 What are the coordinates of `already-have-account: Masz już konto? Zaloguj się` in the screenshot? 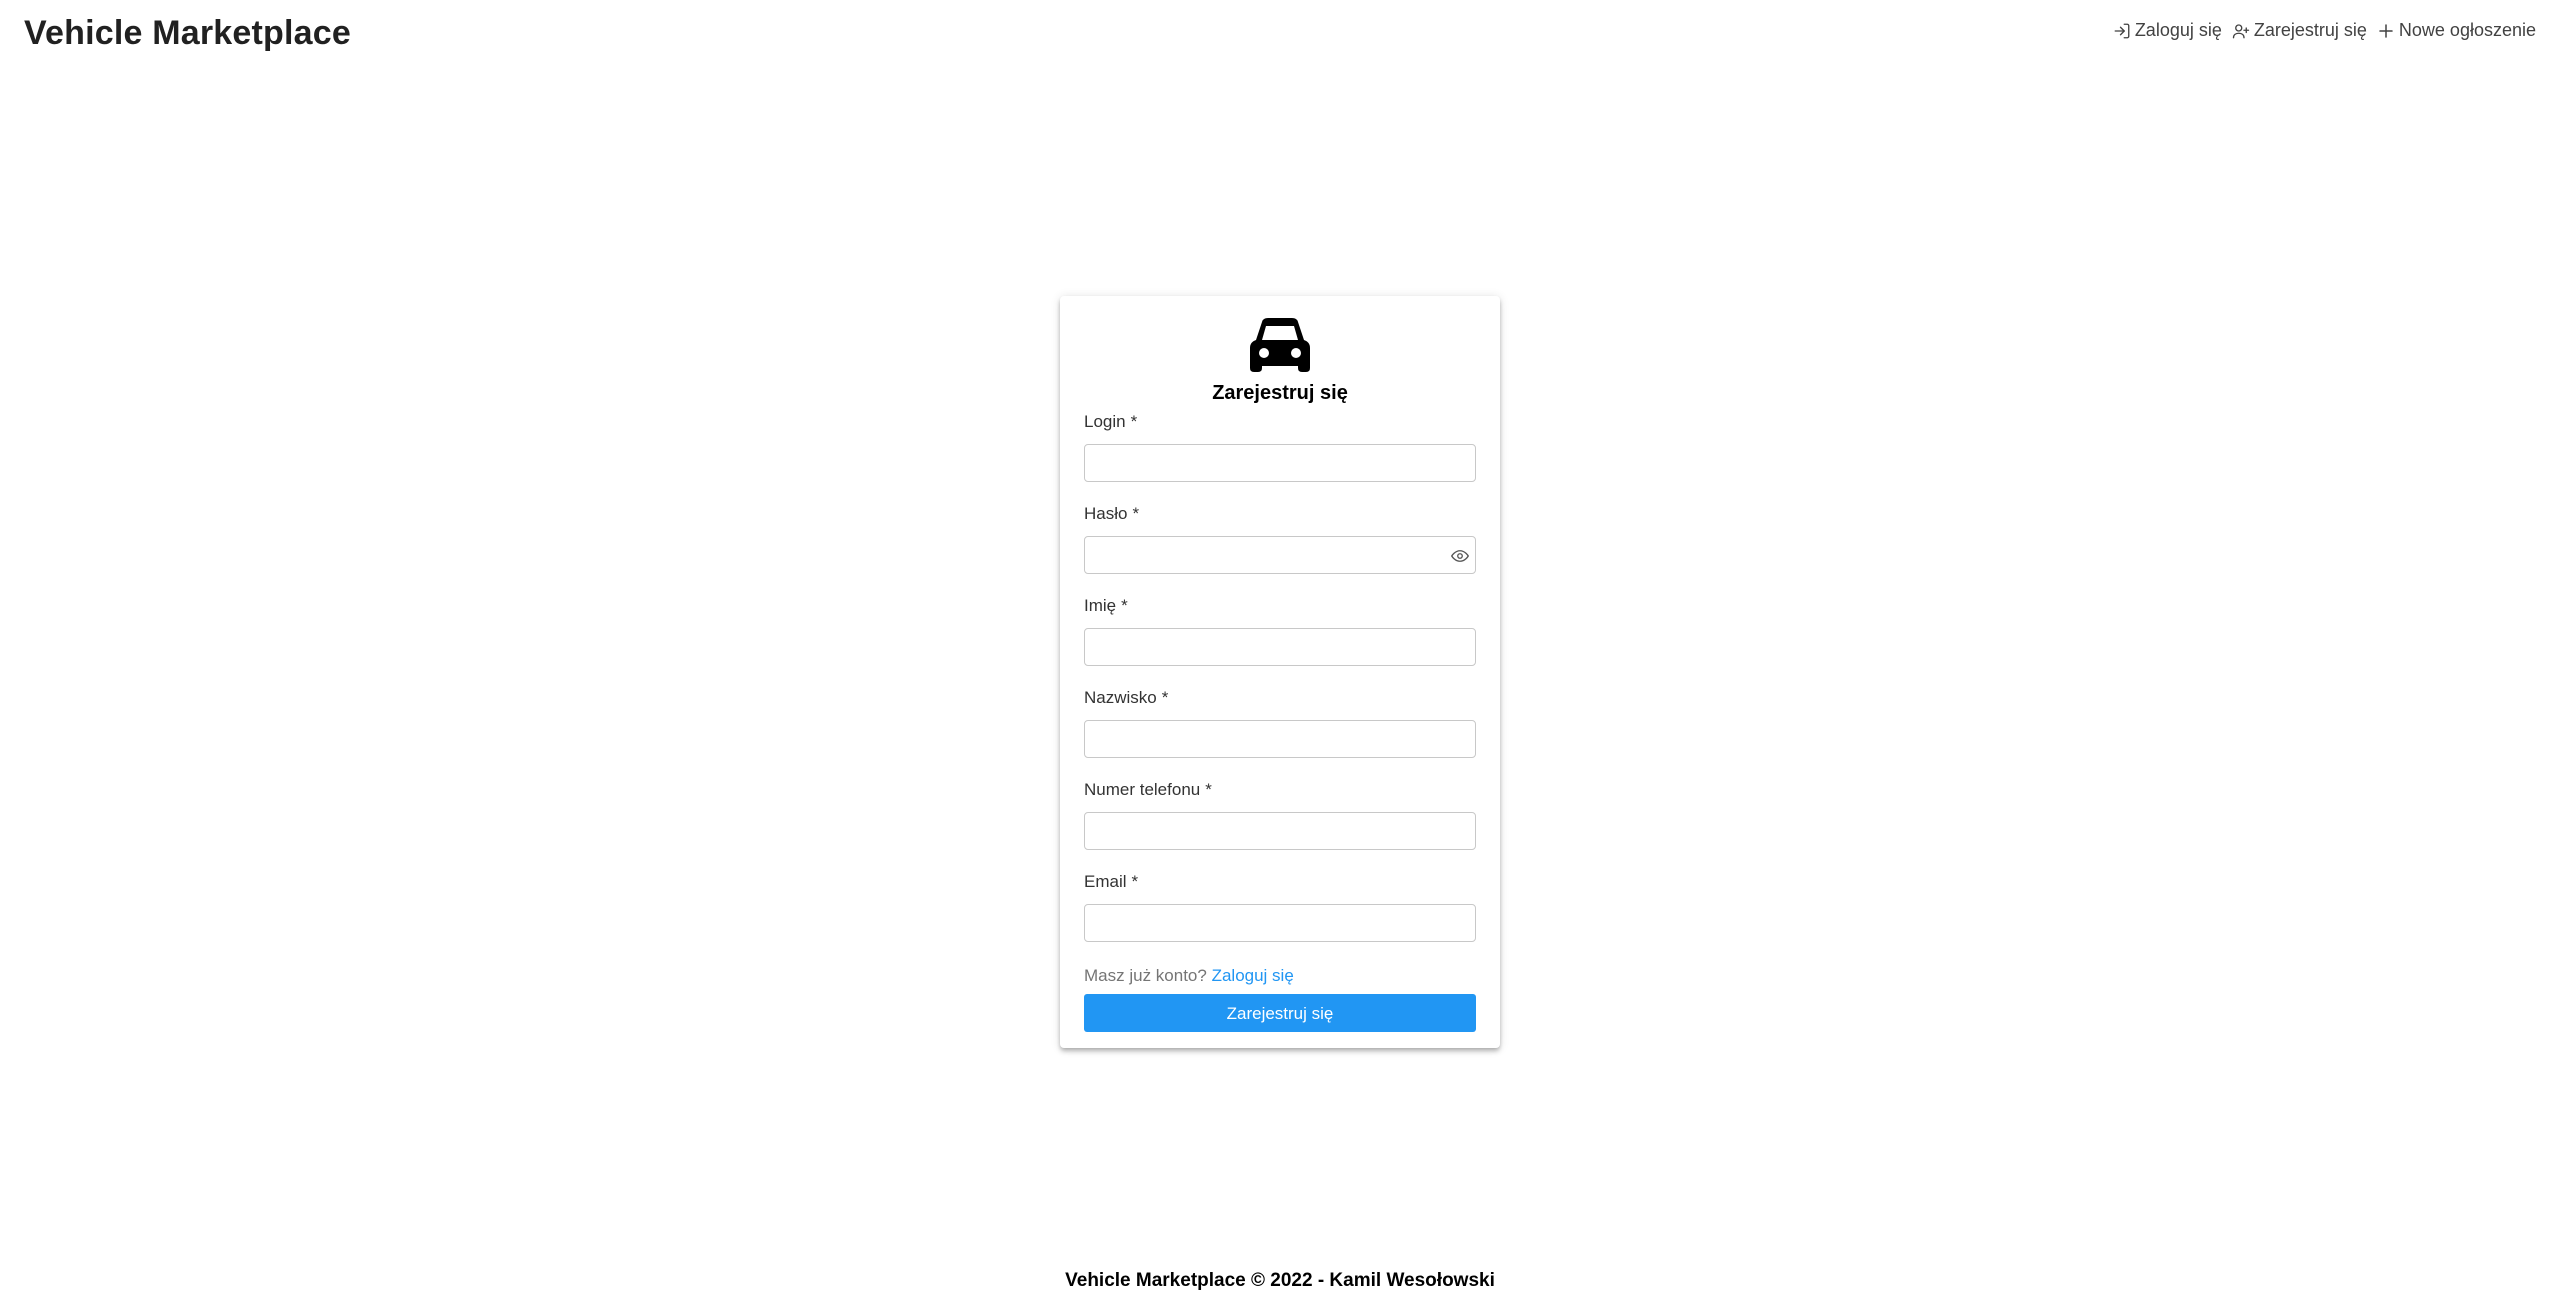 It's located at (1189, 976).